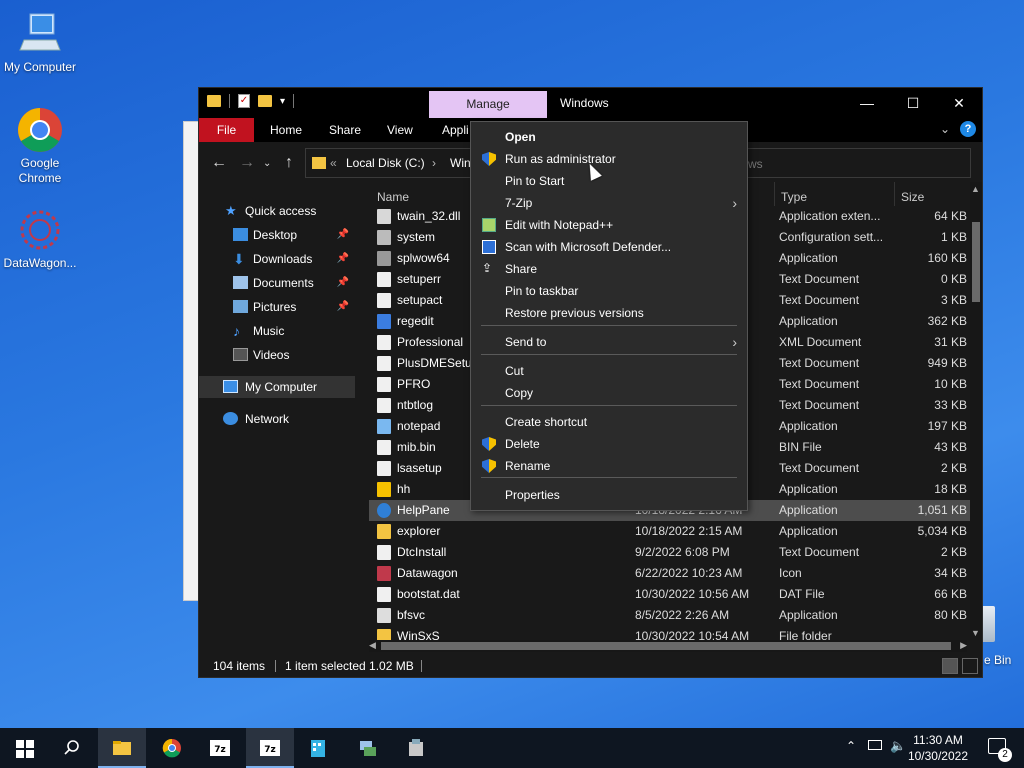 The image size is (1024, 768). What do you see at coordinates (609, 342) in the screenshot?
I see `menu-item-send-to: Send to ›` at bounding box center [609, 342].